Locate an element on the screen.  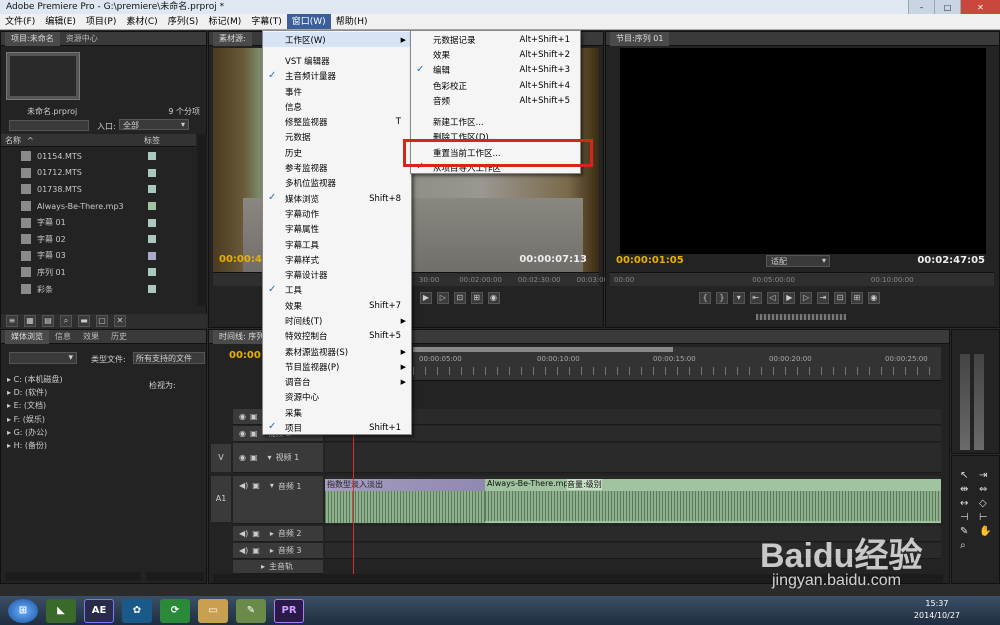
menu-item: 节目监视器(P) ▶ is located at coordinates (337, 366).